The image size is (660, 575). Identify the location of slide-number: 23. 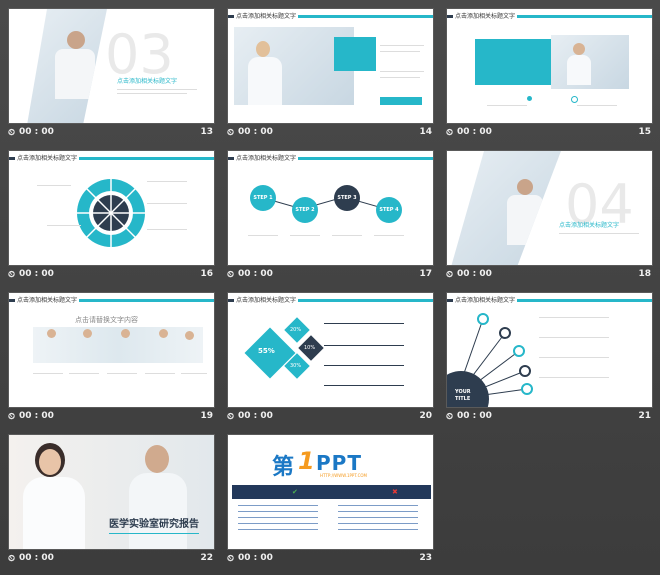
(425, 558).